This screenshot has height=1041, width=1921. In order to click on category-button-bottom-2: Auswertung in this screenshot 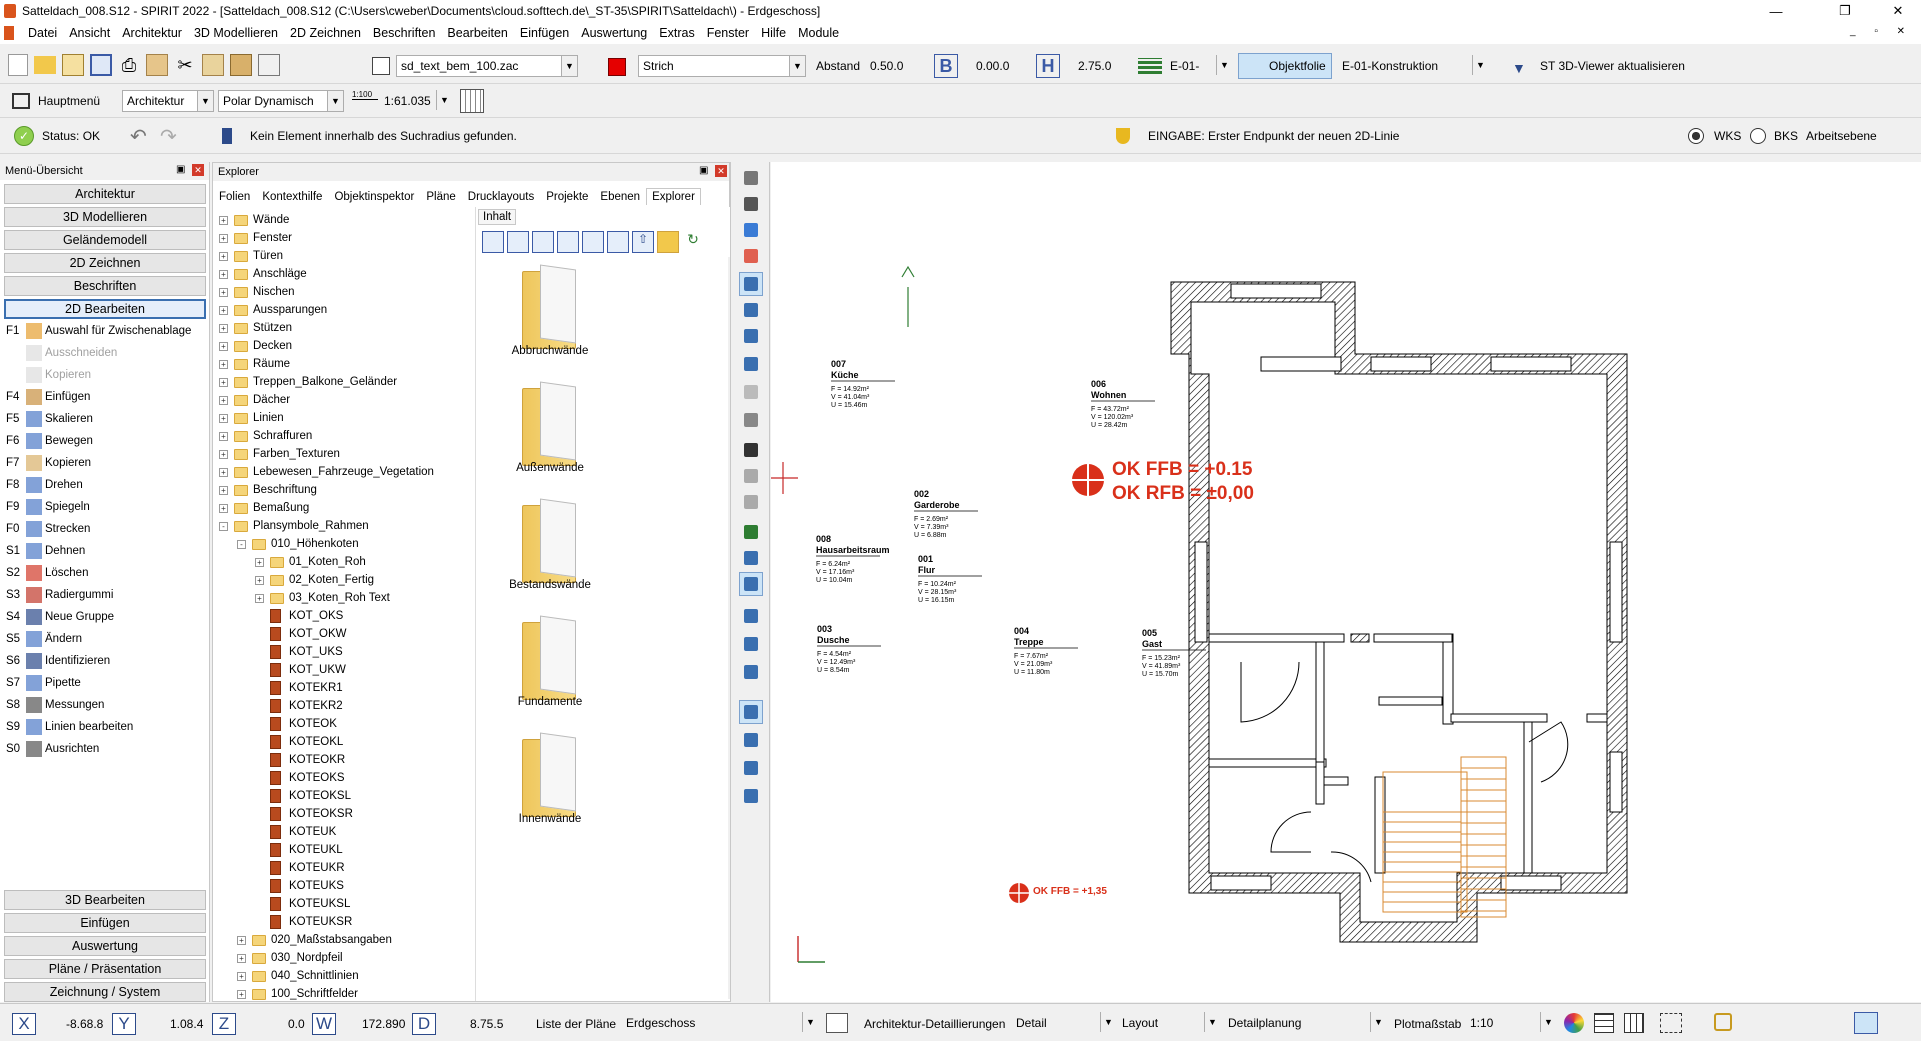, I will do `click(105, 946)`.